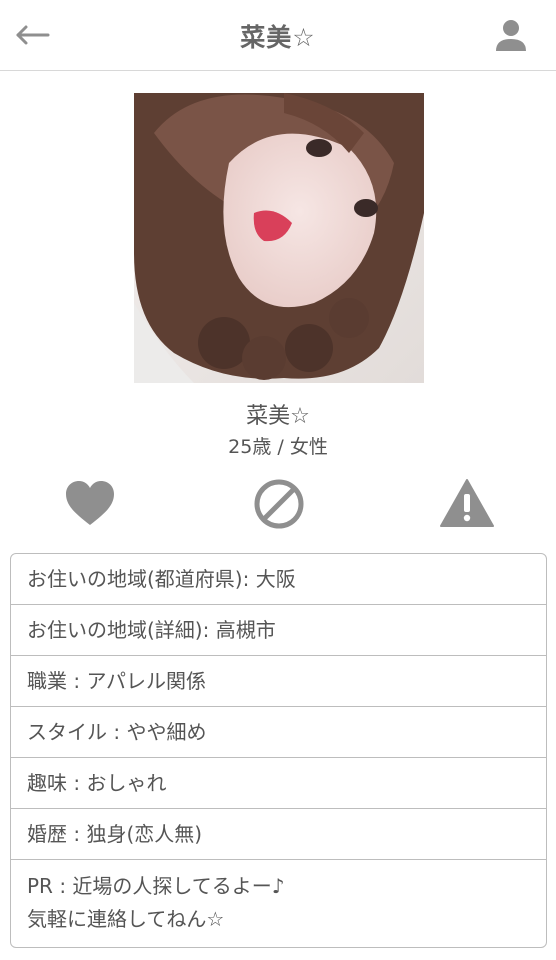 The width and height of the screenshot is (556, 960). What do you see at coordinates (278, 416) in the screenshot?
I see `profile-name: 菜美☆` at bounding box center [278, 416].